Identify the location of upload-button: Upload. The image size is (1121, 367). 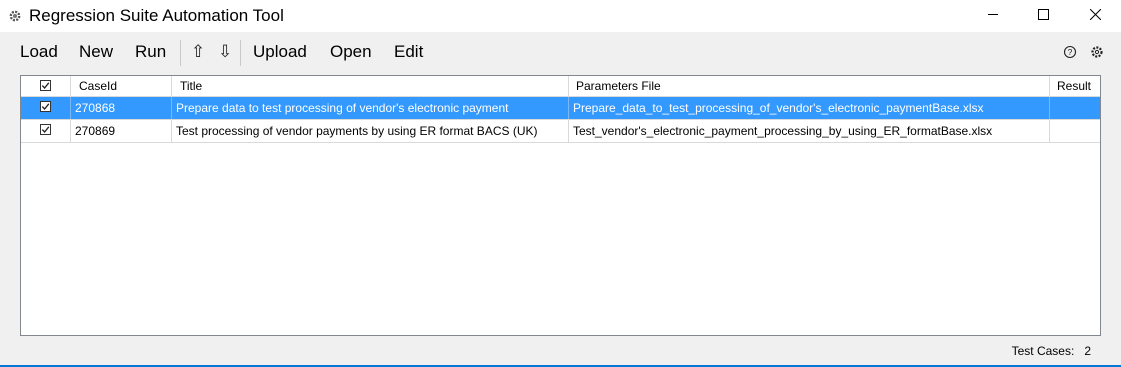
(280, 52).